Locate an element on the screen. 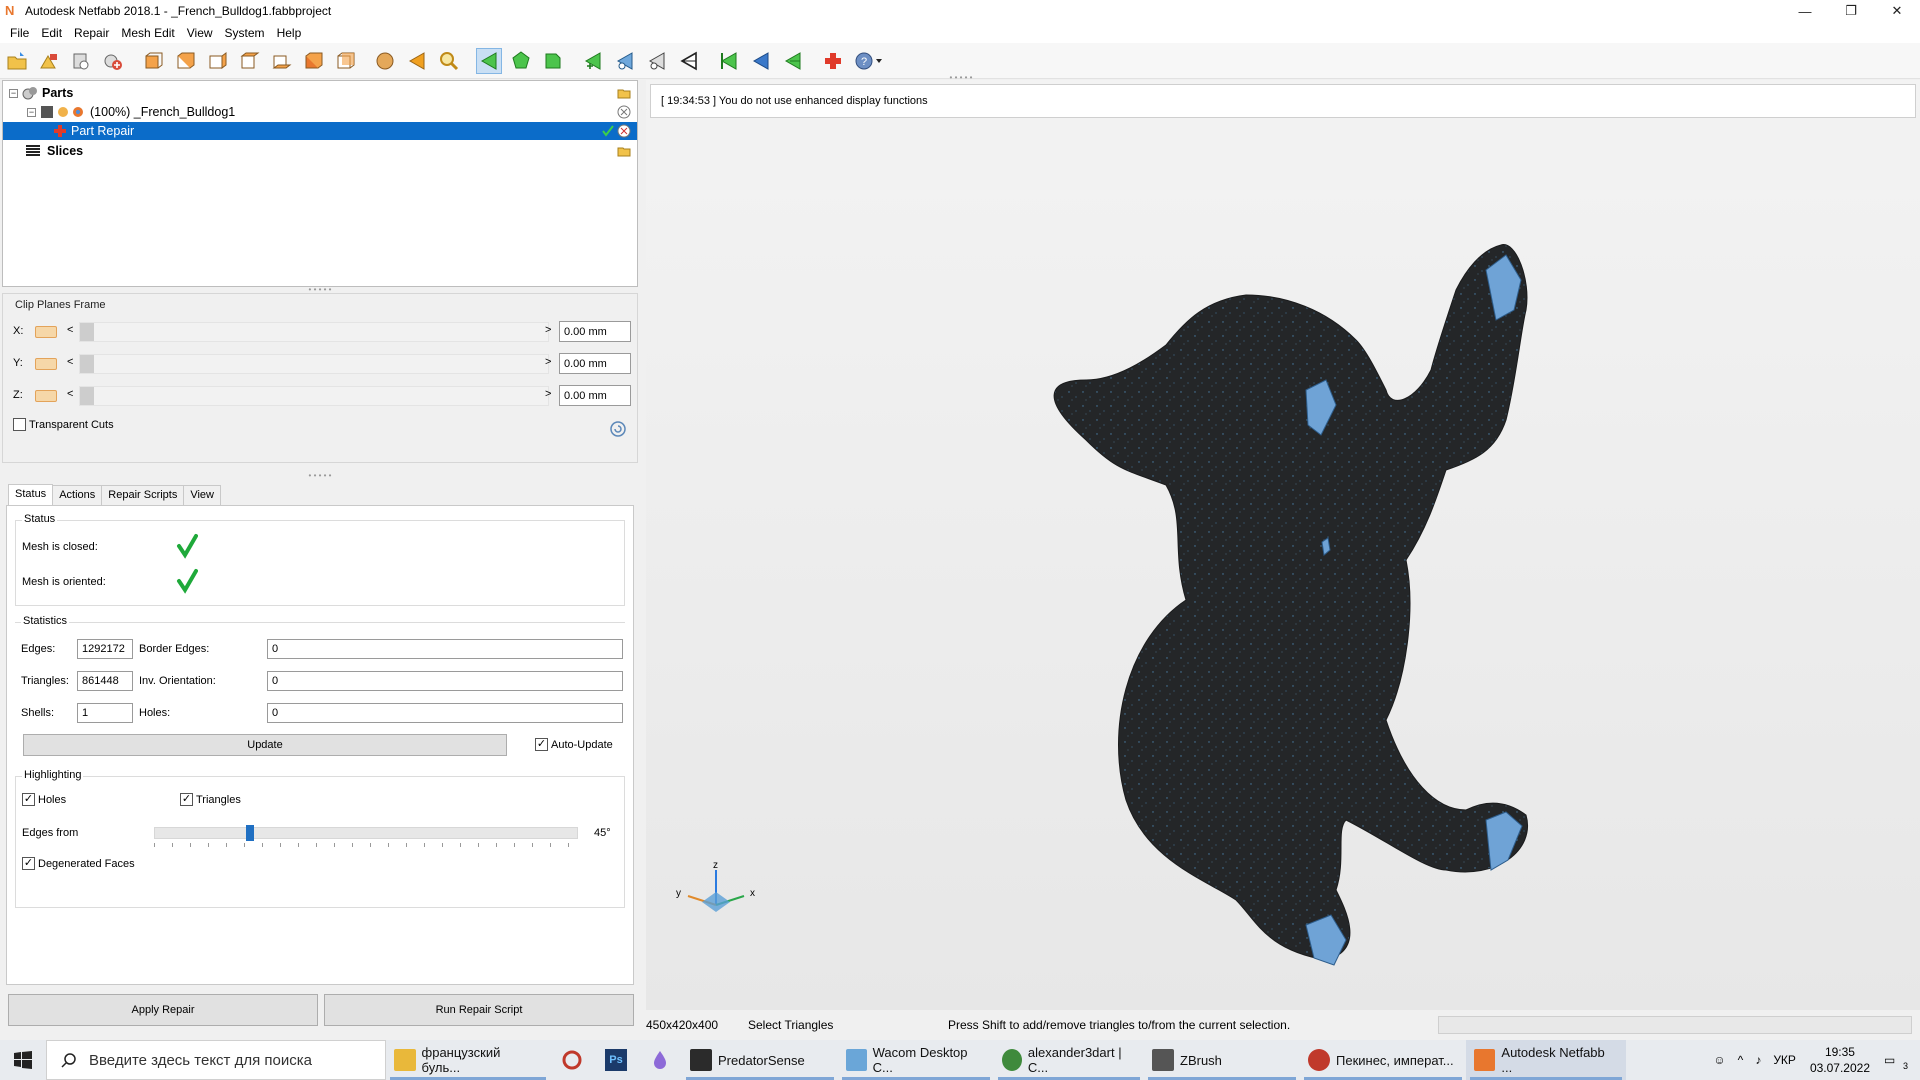  taskbar-photoshop: Ps is located at coordinates (616, 1060).